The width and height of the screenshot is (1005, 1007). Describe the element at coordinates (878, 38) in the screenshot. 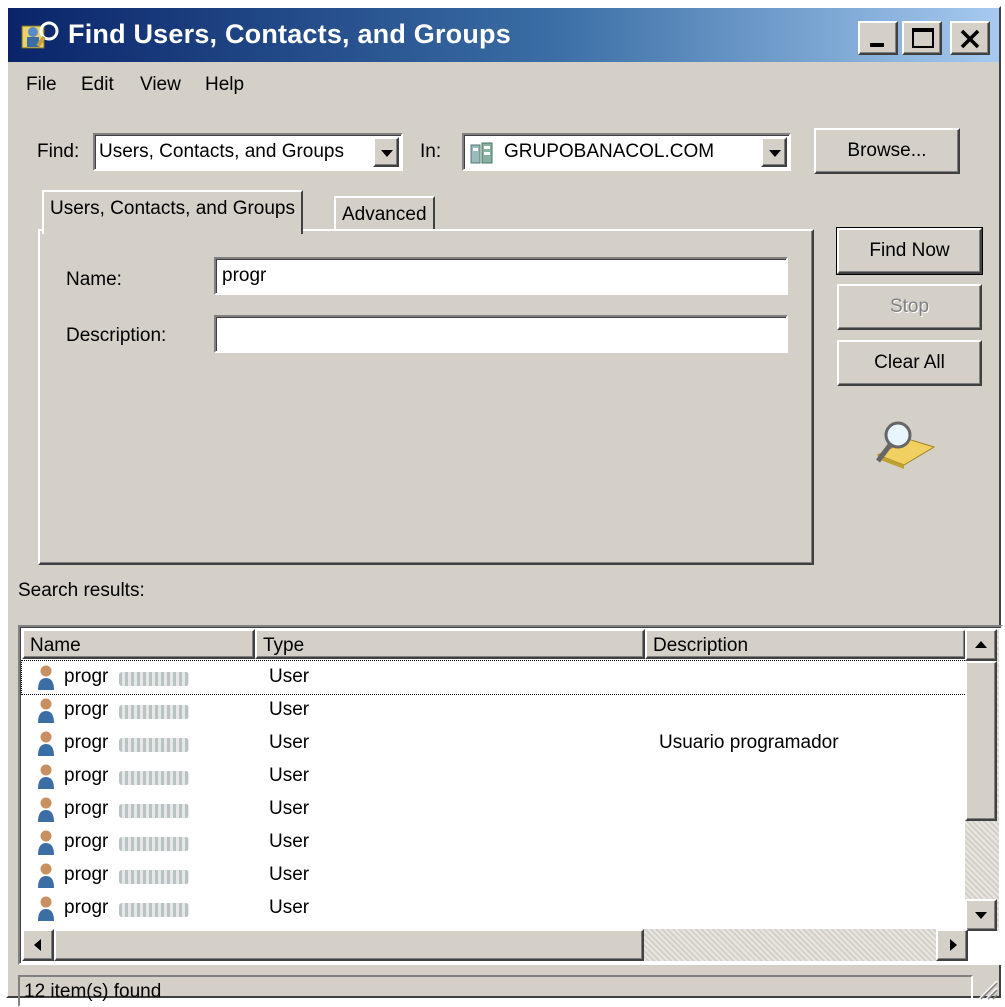

I see `minimize-button` at that location.